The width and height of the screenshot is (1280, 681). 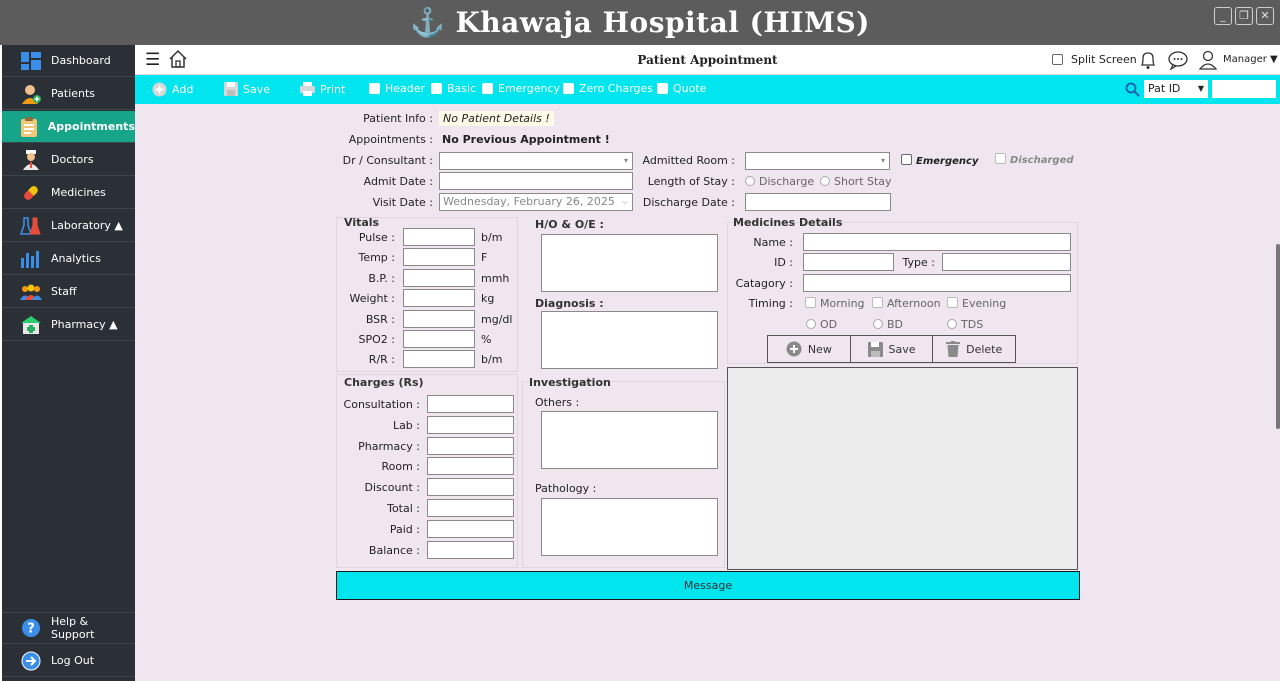 What do you see at coordinates (629, 440) in the screenshot?
I see `others-textarea` at bounding box center [629, 440].